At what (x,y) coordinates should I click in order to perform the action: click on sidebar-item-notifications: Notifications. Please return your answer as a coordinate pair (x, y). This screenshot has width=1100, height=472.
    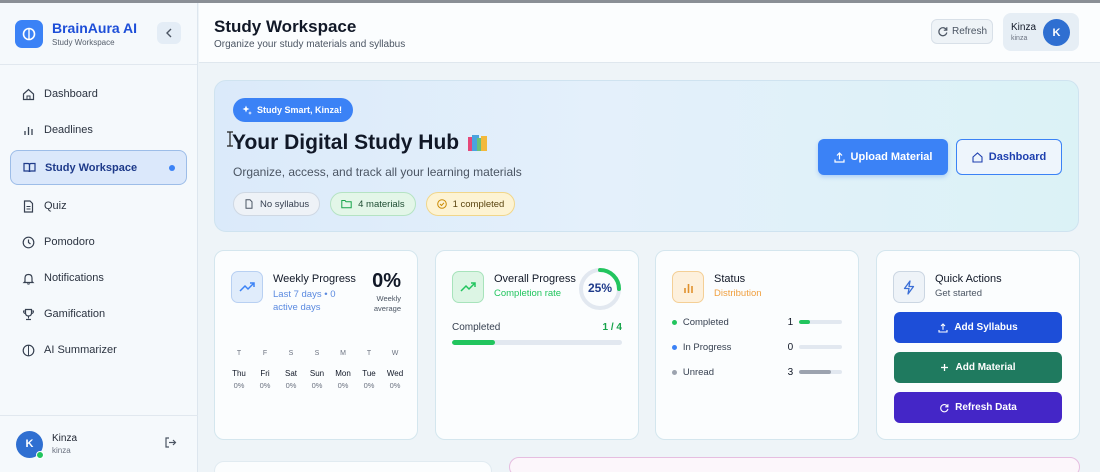
    Looking at the image, I should click on (98, 278).